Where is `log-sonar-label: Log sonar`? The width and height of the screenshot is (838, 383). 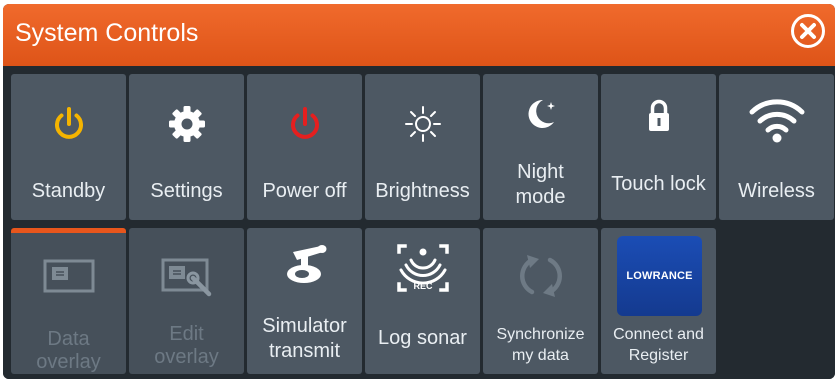
log-sonar-label: Log sonar is located at coordinates (422, 338).